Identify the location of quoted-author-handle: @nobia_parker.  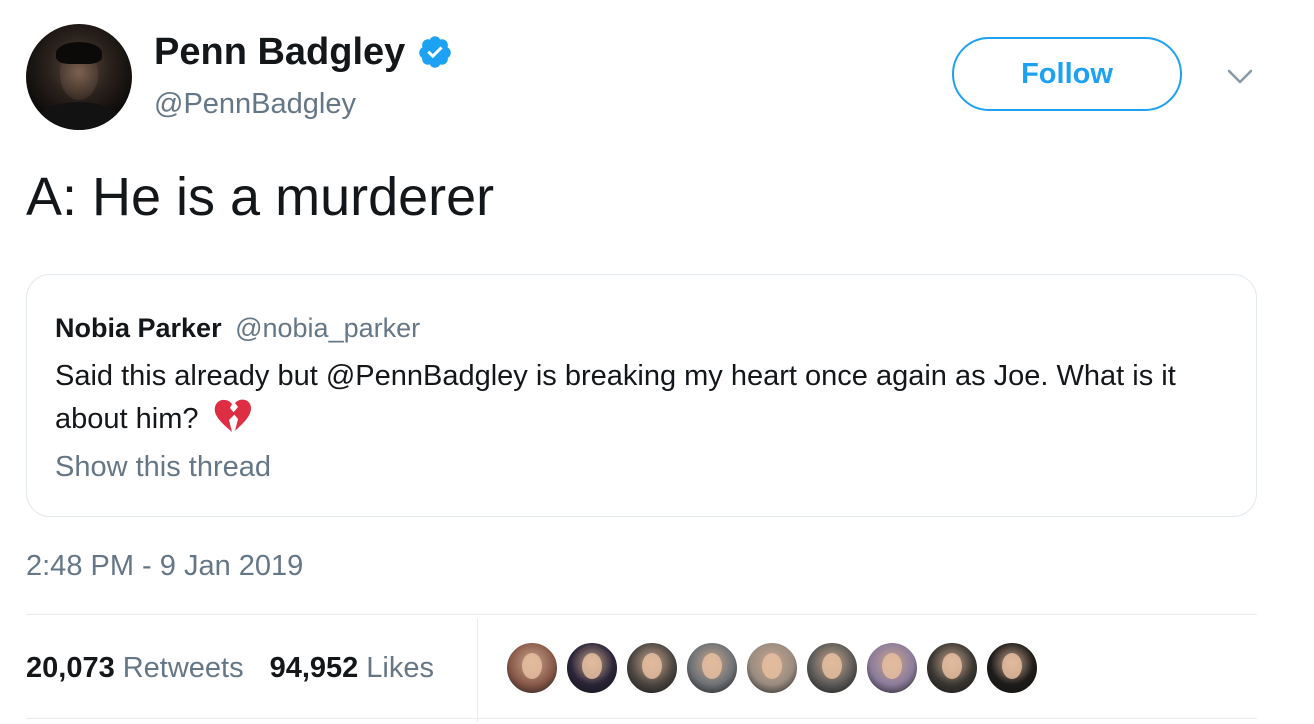
(328, 328).